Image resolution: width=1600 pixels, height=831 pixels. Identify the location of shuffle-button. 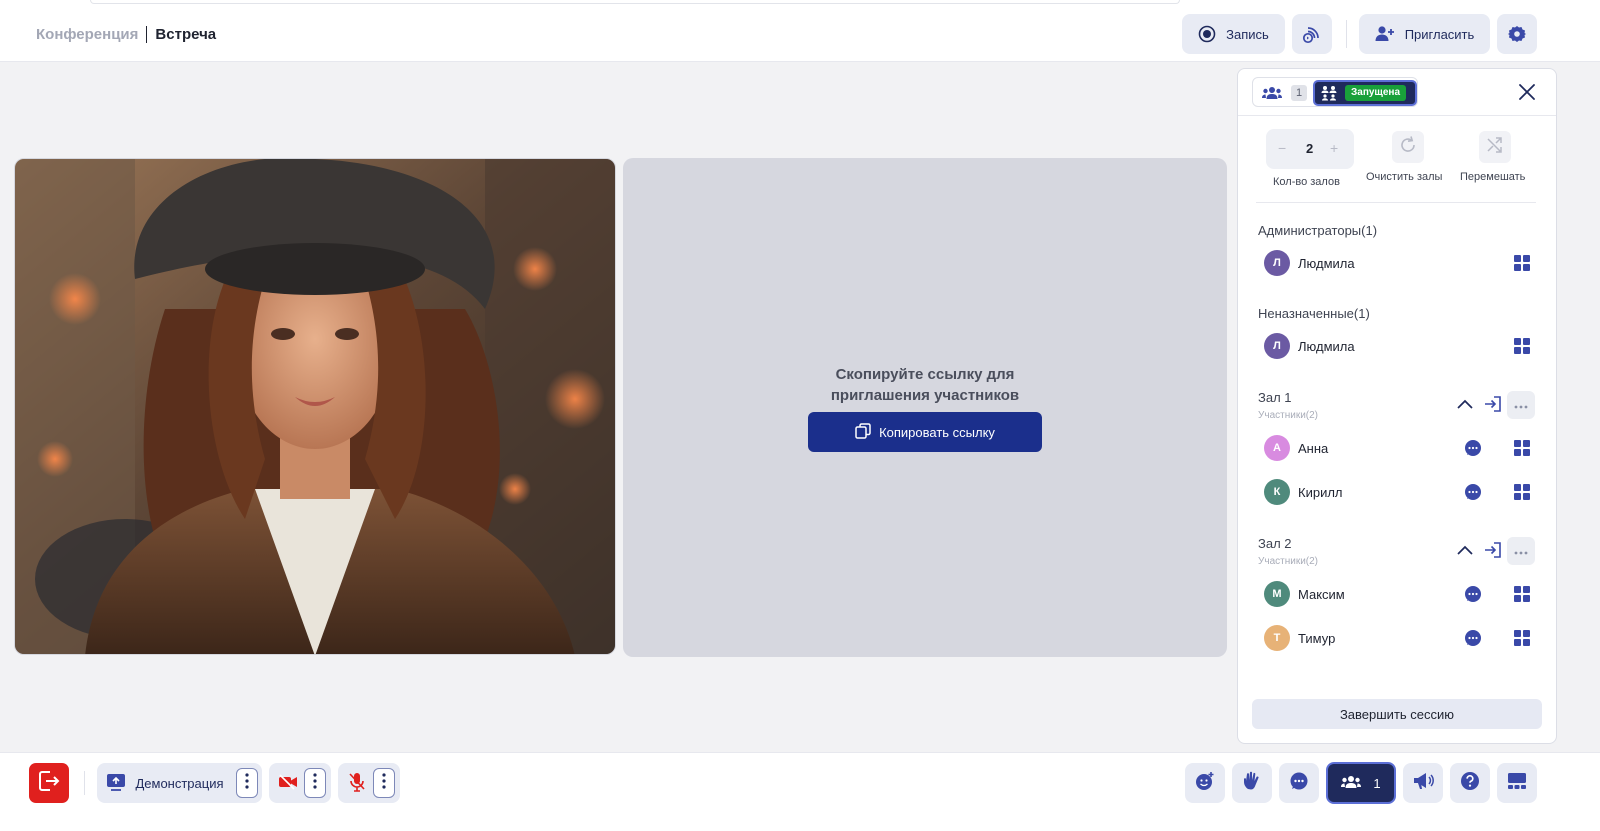
(1495, 147).